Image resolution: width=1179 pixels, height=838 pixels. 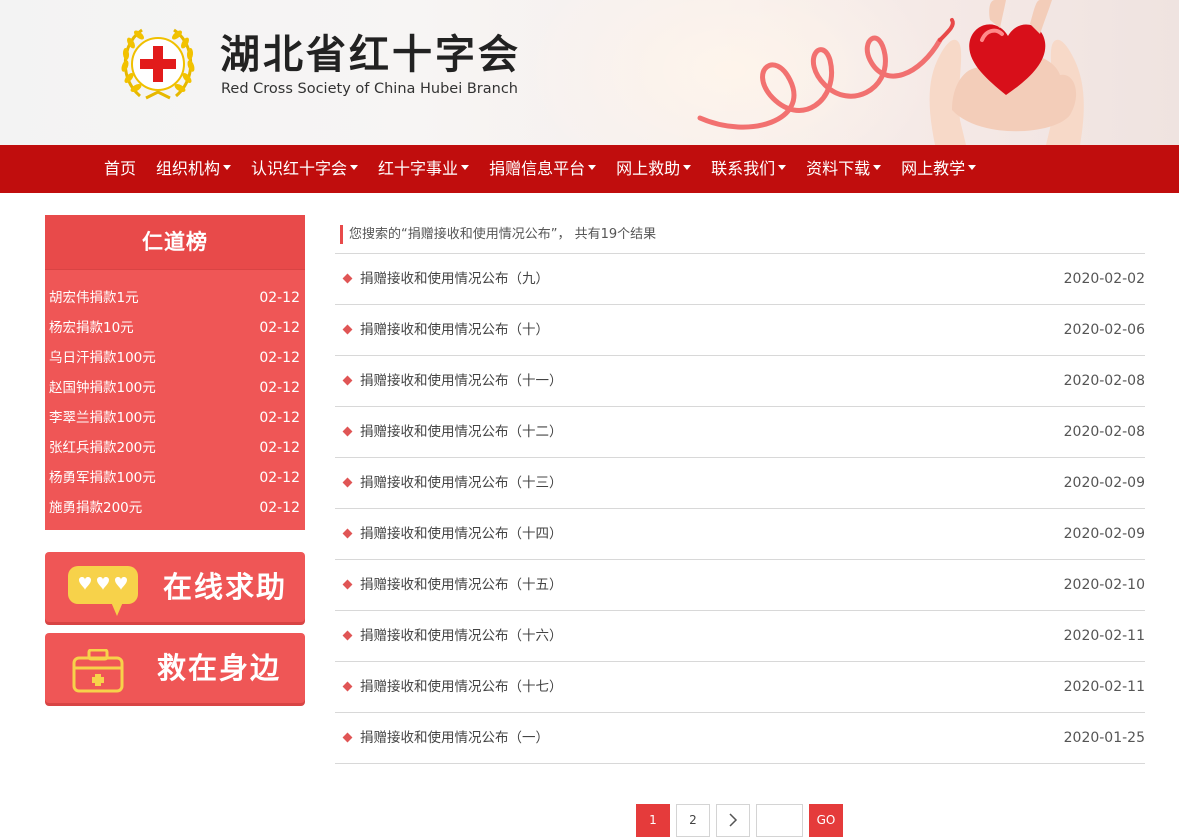 I want to click on result-item: 捐赠接收和使用情况公布（十二） 2020-02-08, so click(x=740, y=432).